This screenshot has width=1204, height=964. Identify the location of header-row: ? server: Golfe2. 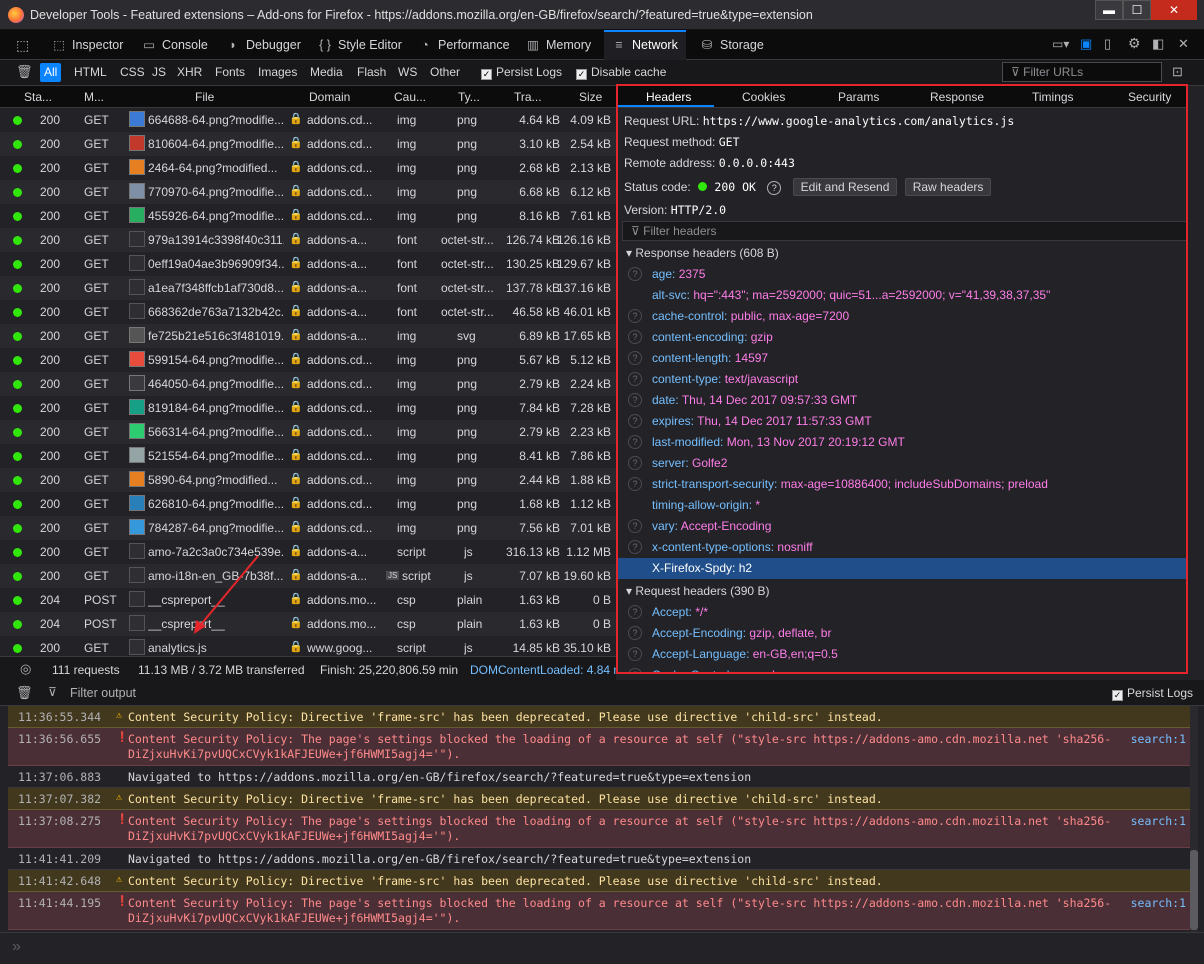
(902, 463).